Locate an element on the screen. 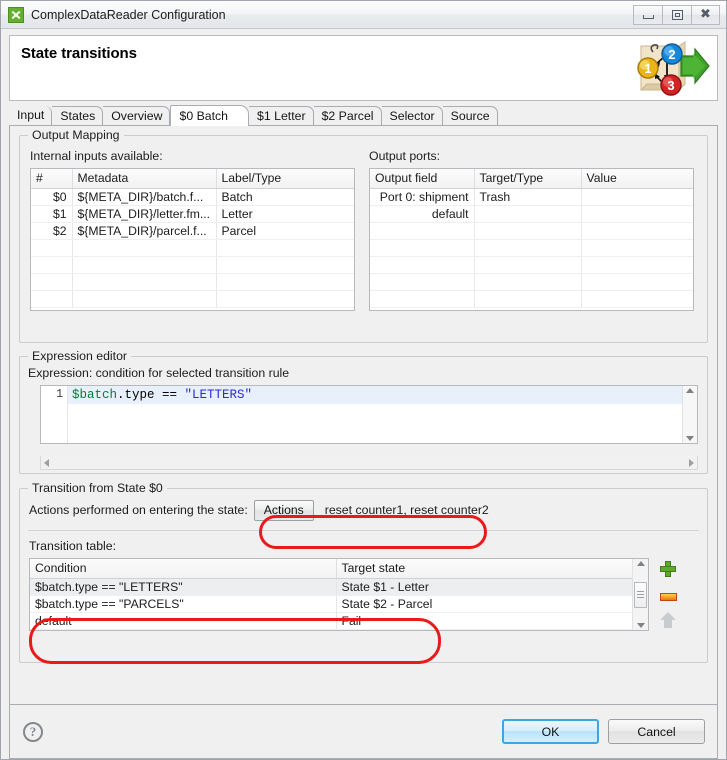 The height and width of the screenshot is (760, 727). page-title: State transitions is located at coordinates (79, 53).